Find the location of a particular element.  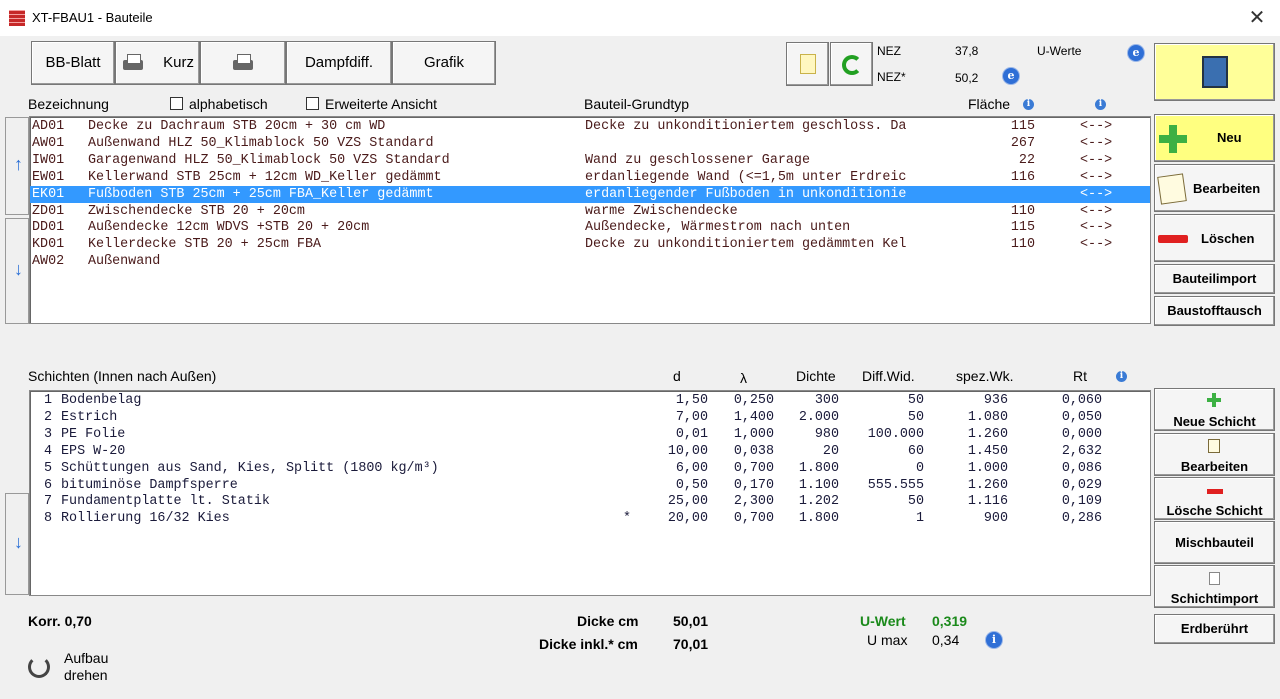

spezwk-header: spez.Wk. is located at coordinates (985, 376).